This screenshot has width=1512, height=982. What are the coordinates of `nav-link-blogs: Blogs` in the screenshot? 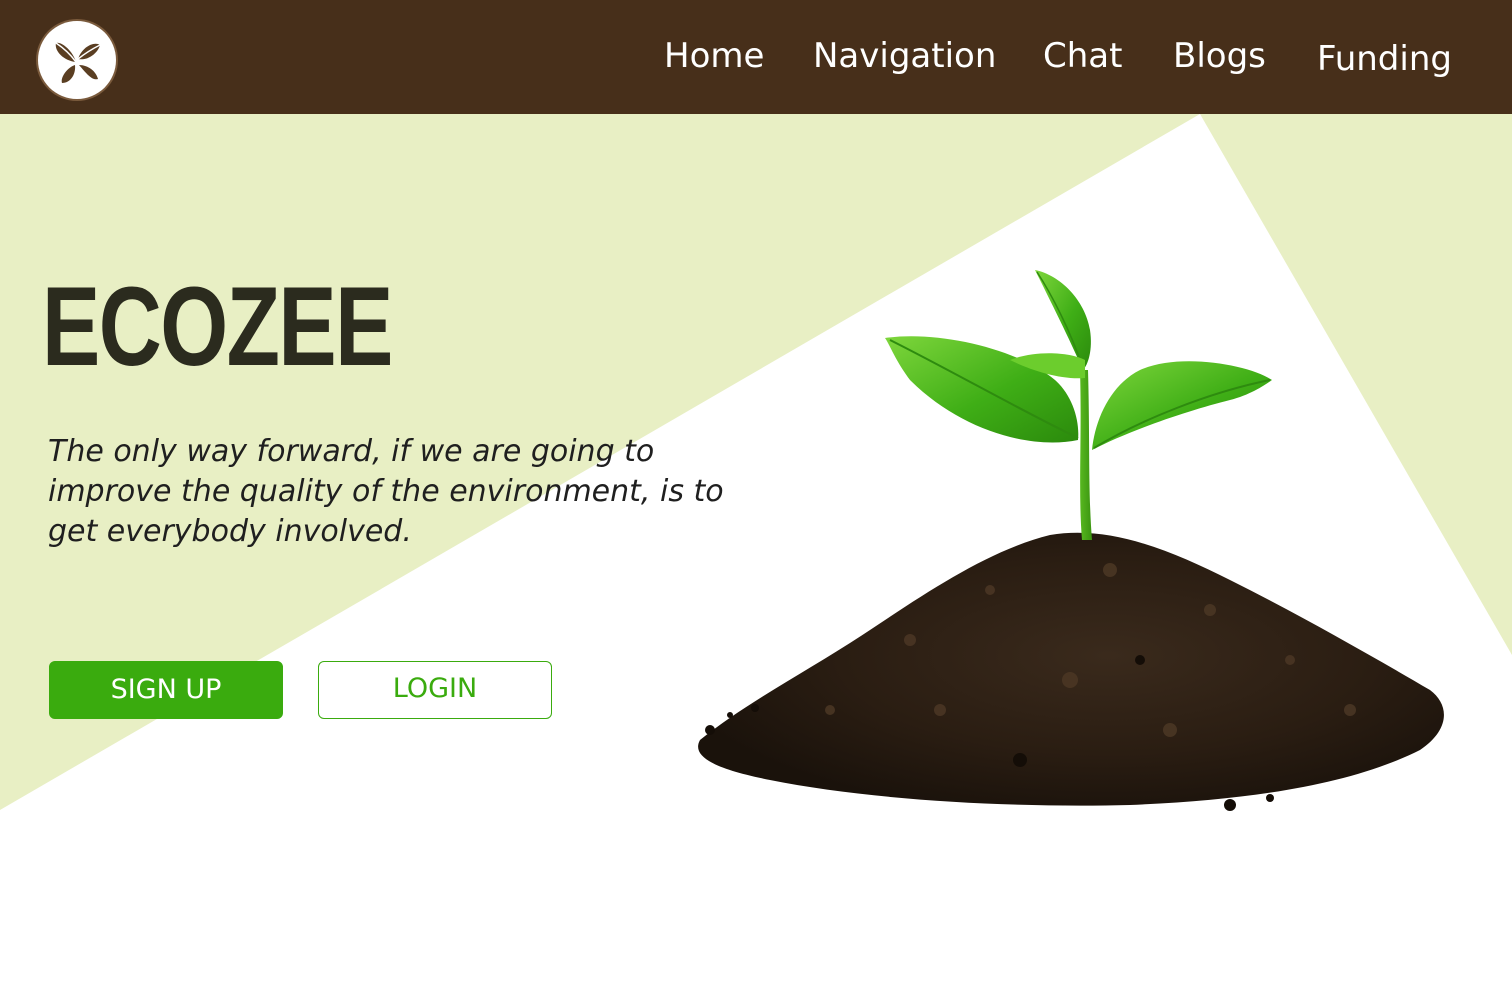 It's located at (1219, 56).